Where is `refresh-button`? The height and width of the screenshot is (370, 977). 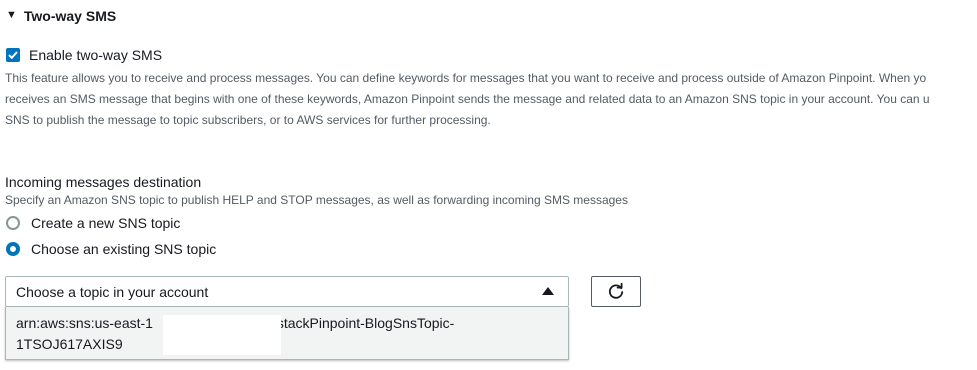 refresh-button is located at coordinates (616, 291).